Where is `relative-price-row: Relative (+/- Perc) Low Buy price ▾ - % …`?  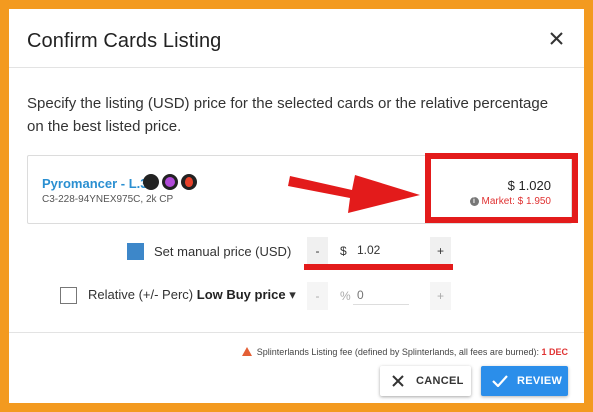
relative-price-row: Relative (+/- Perc) Low Buy price ▾ - % … is located at coordinates (287, 294).